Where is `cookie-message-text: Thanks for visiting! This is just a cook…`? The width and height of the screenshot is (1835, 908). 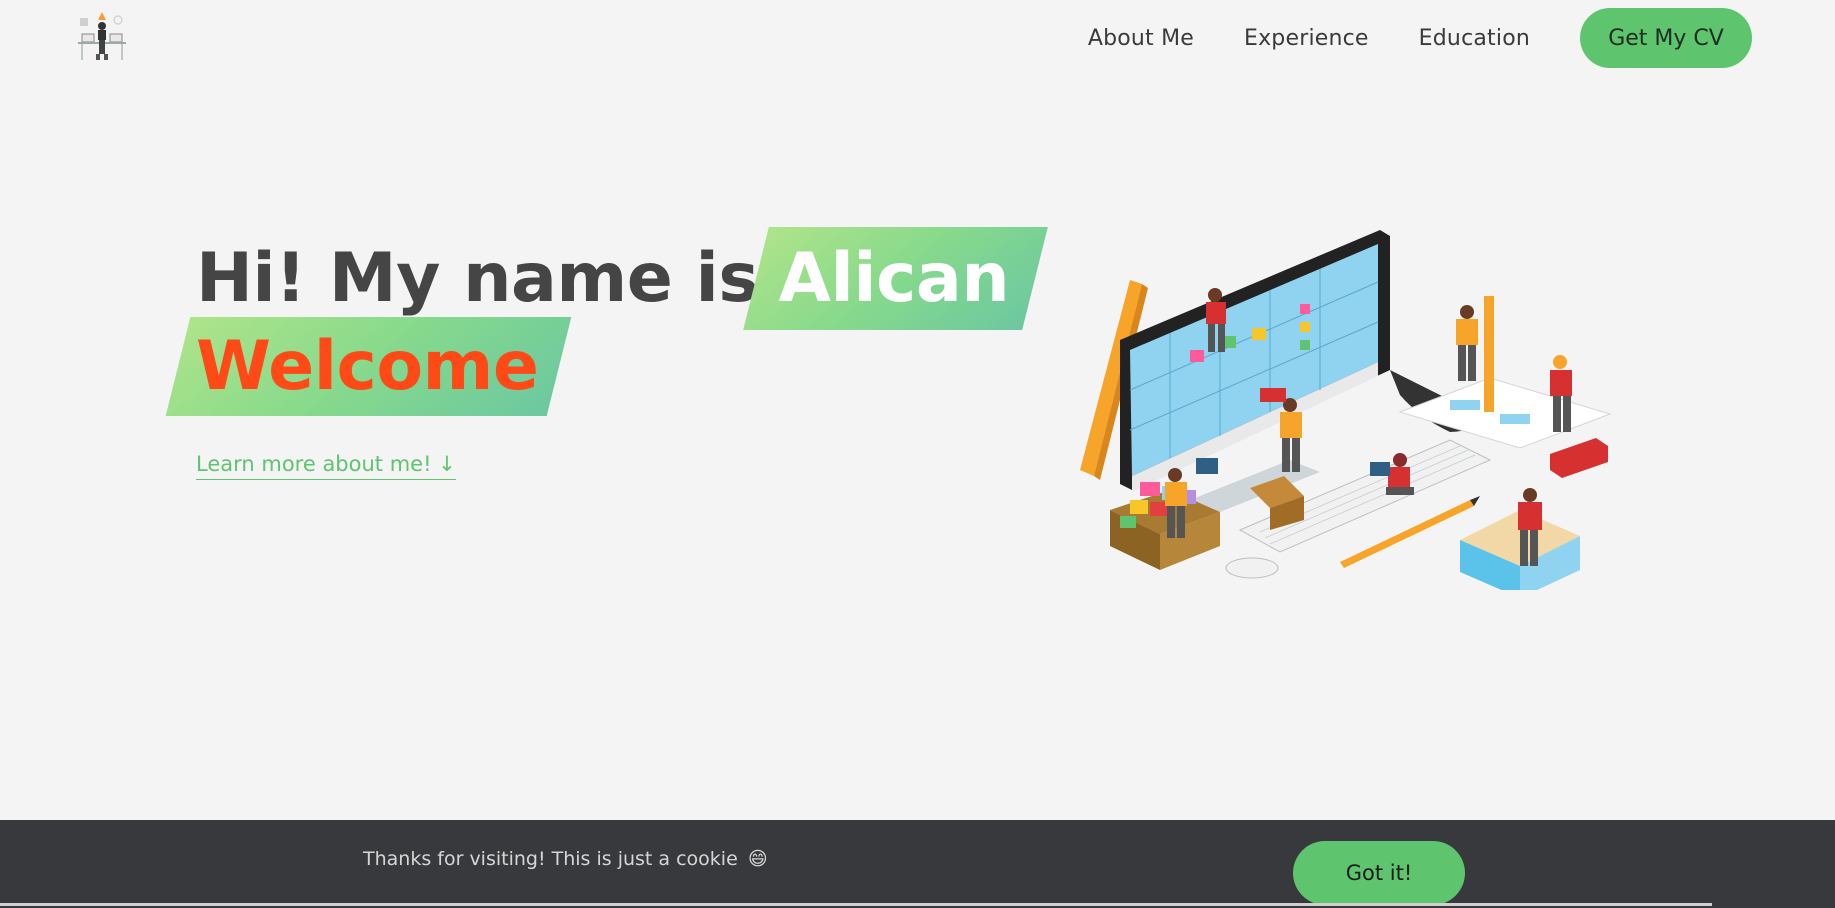 cookie-message-text: Thanks for visiting! This is just a cook… is located at coordinates (550, 859).